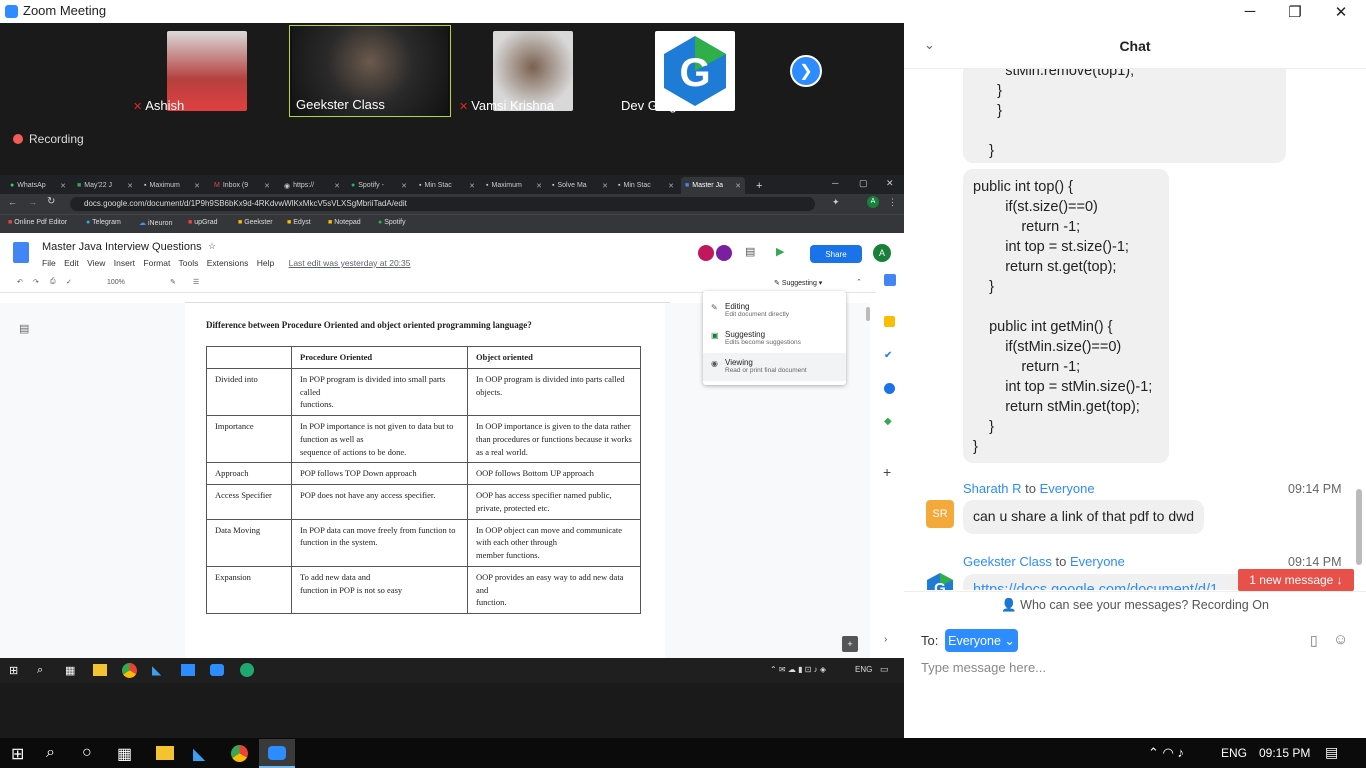 The width and height of the screenshot is (1366, 768). I want to click on menu-edit: Edit, so click(71, 263).